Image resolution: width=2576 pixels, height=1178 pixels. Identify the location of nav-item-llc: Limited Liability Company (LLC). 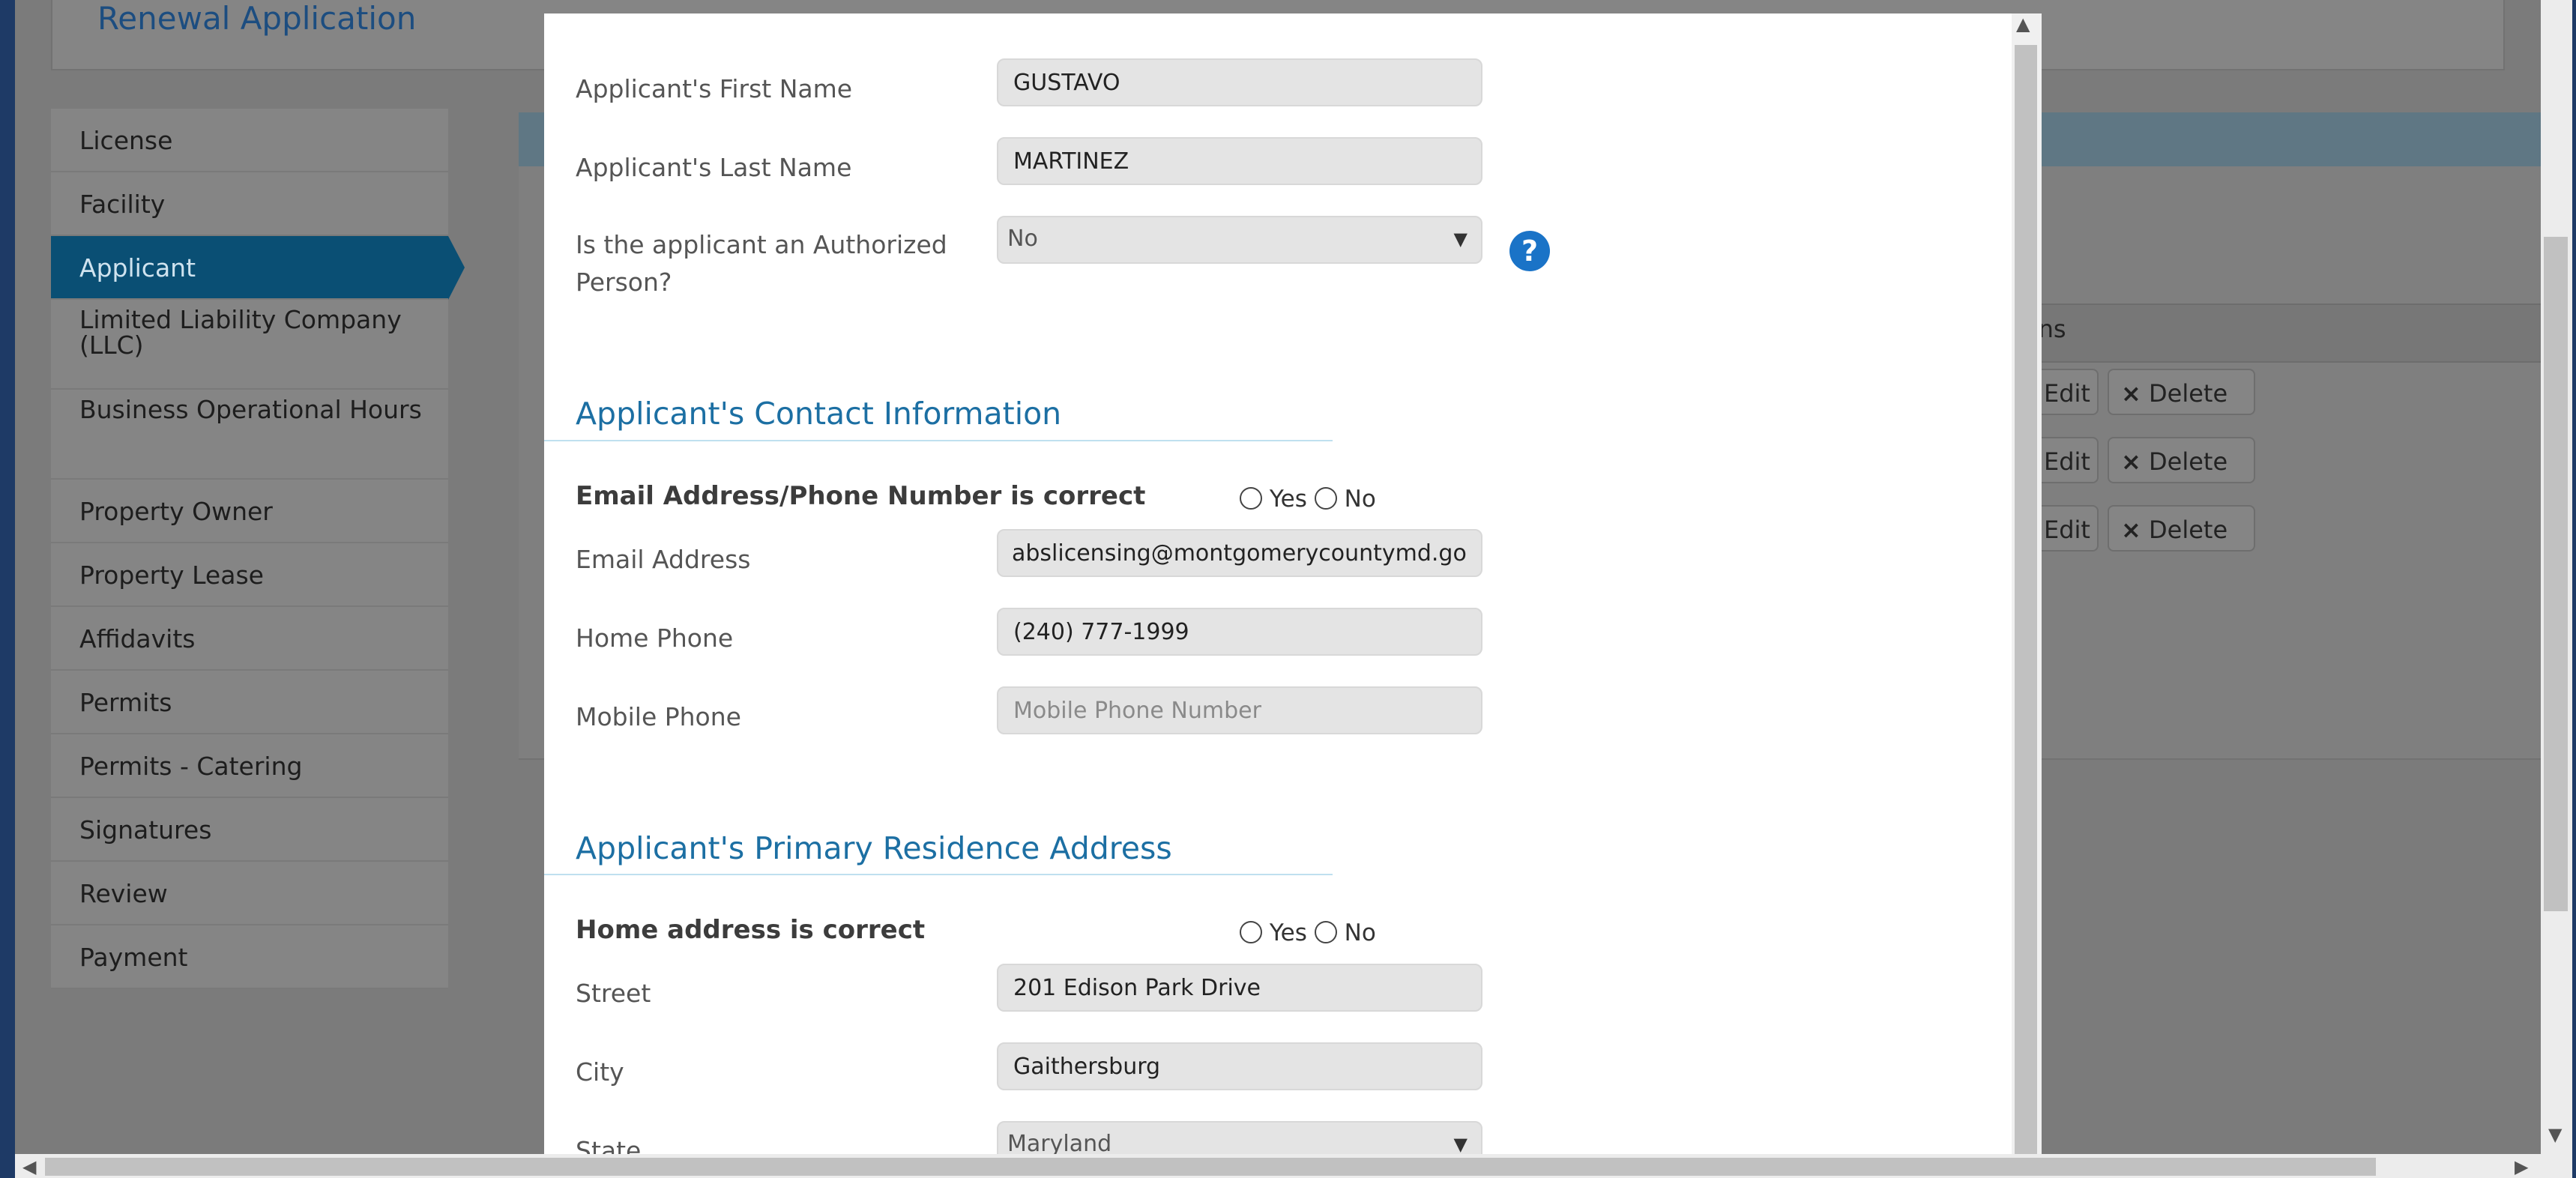
(250, 345).